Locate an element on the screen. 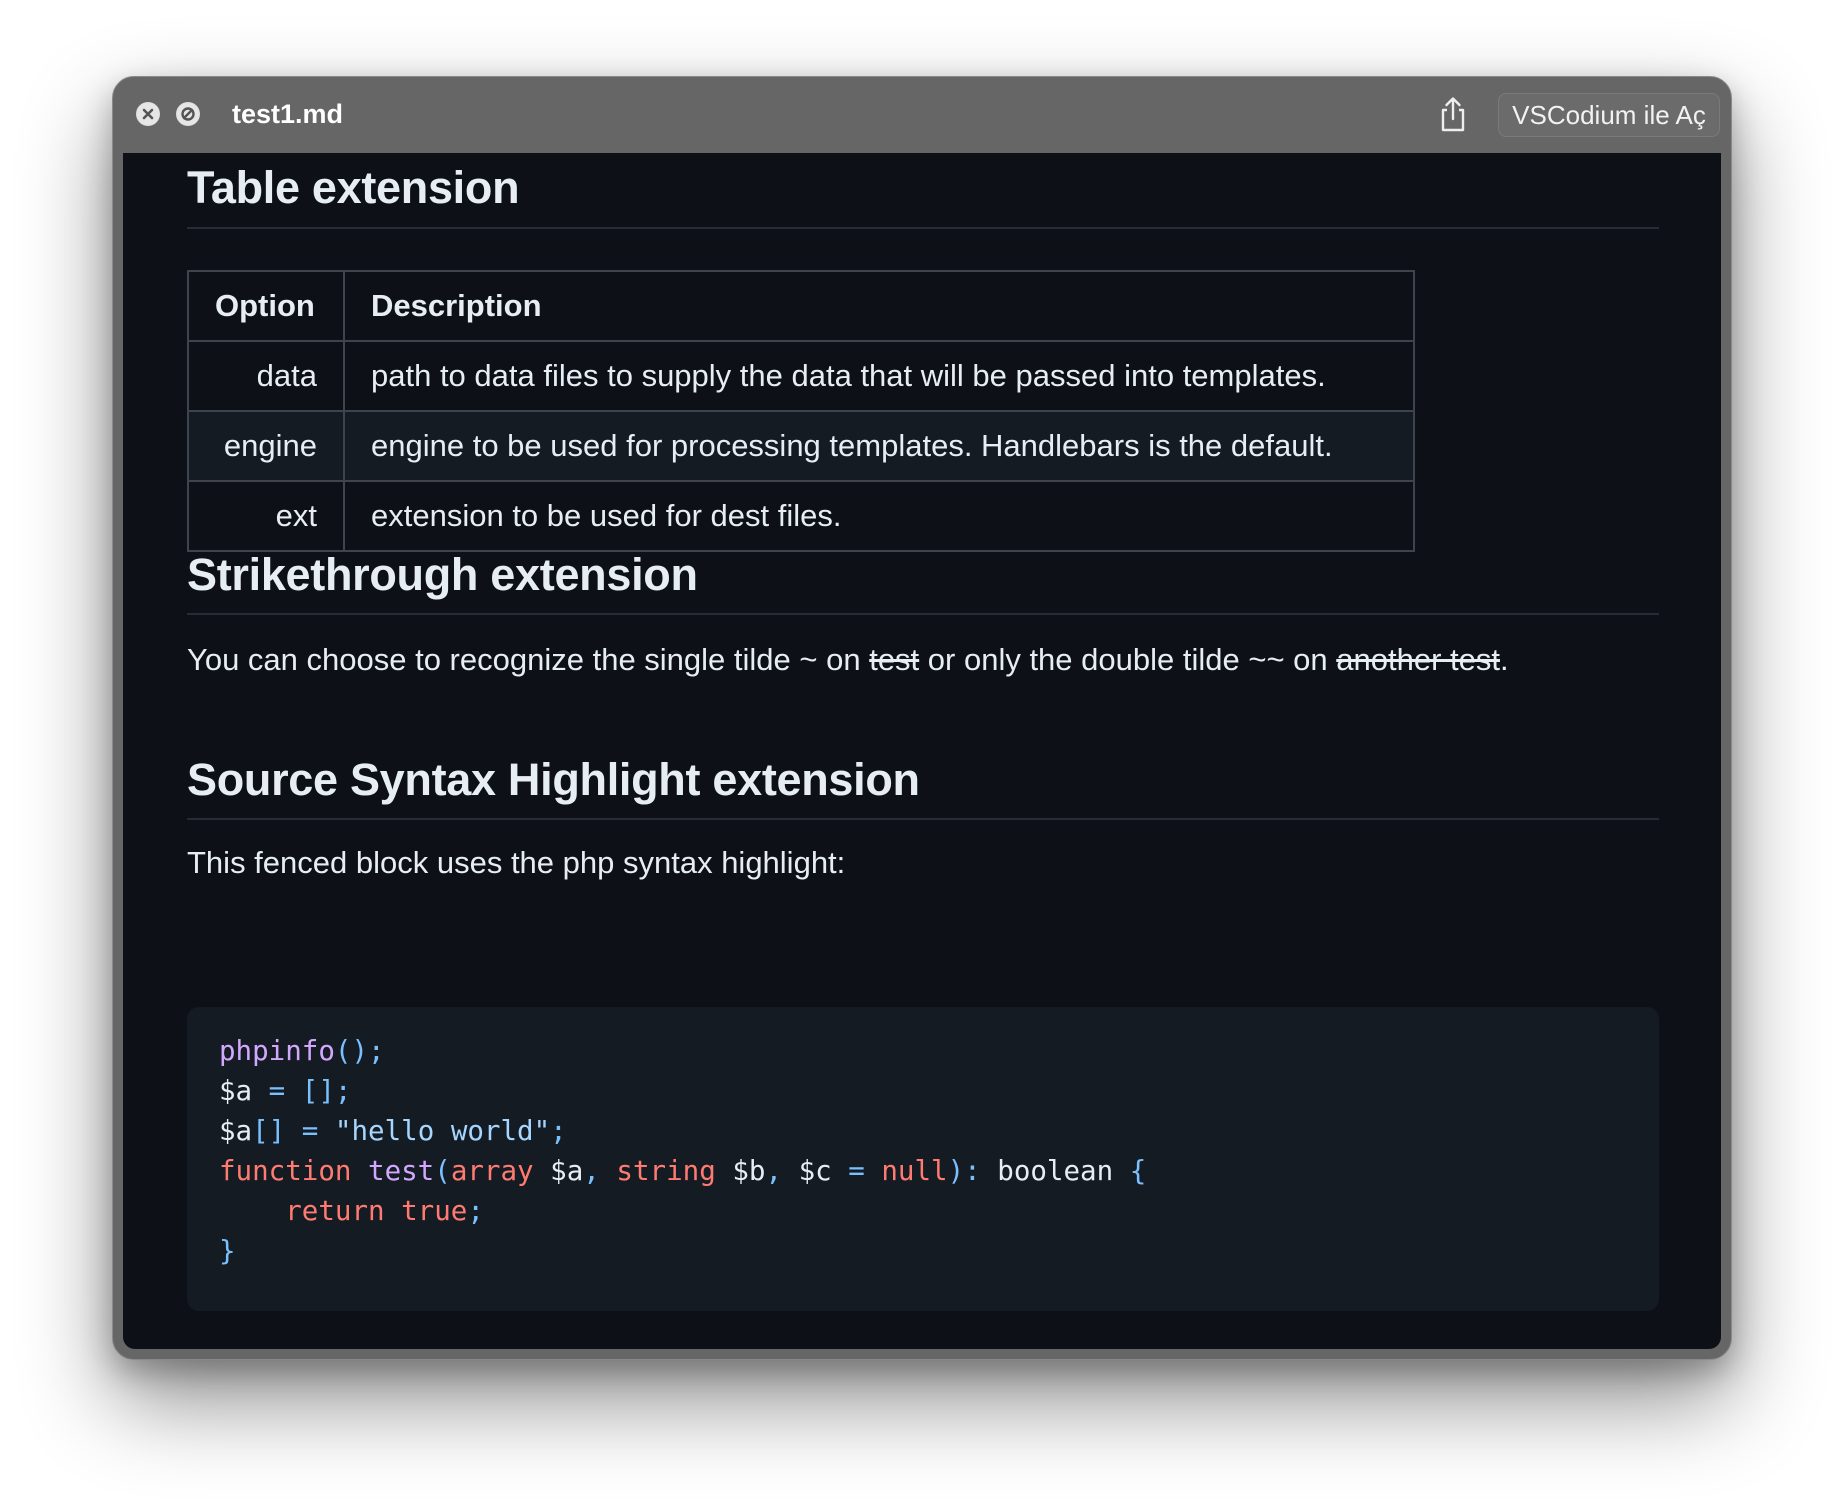  code-token: [] = is located at coordinates (293, 1131).